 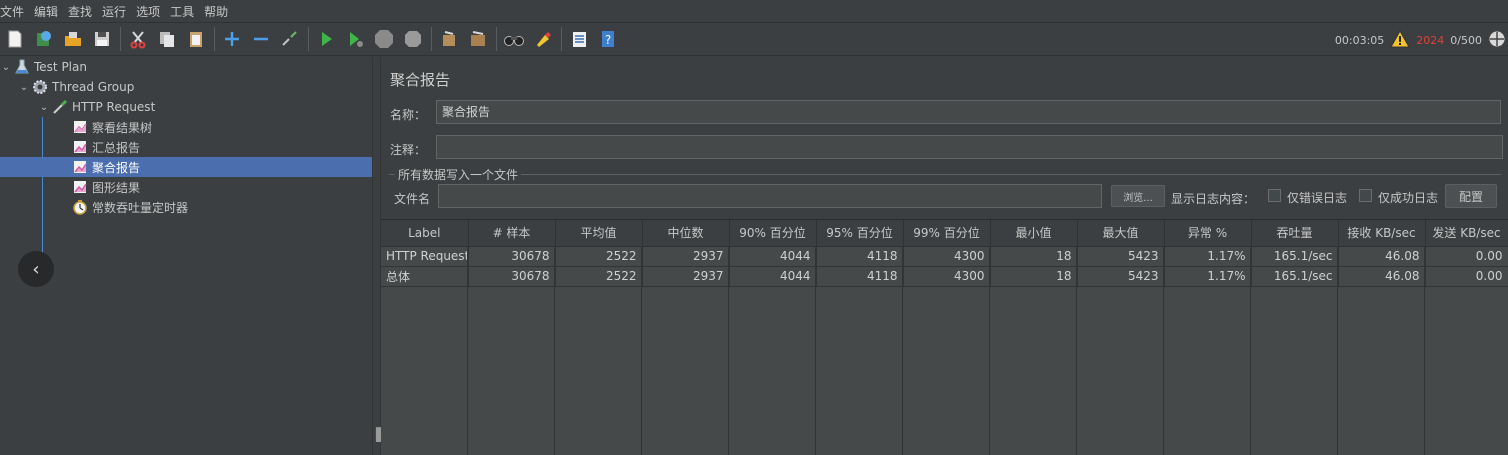 I want to click on table-cell: 30678, so click(x=512, y=276).